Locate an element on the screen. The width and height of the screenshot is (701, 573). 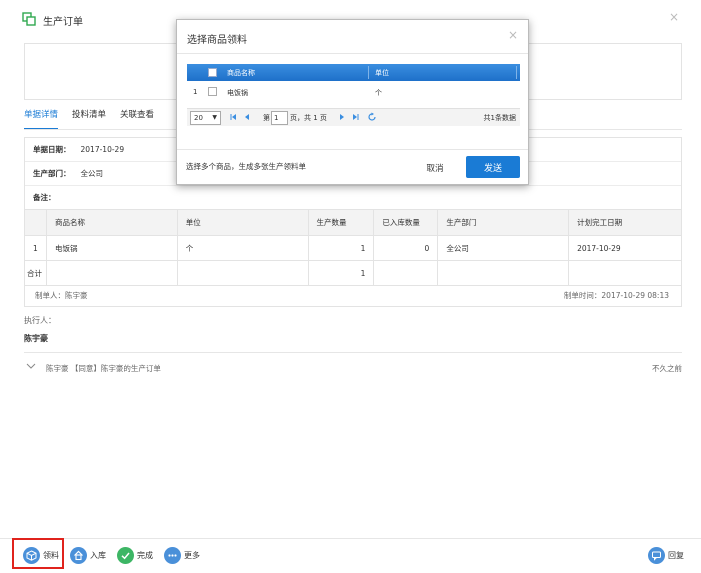
bottom-divider is located at coordinates (350, 538).